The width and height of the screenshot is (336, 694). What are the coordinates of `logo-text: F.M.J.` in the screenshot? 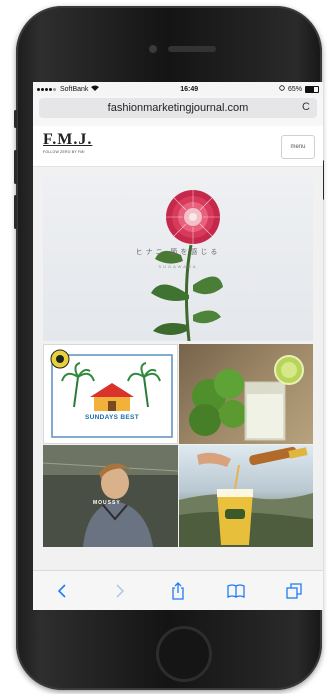 It's located at (68, 139).